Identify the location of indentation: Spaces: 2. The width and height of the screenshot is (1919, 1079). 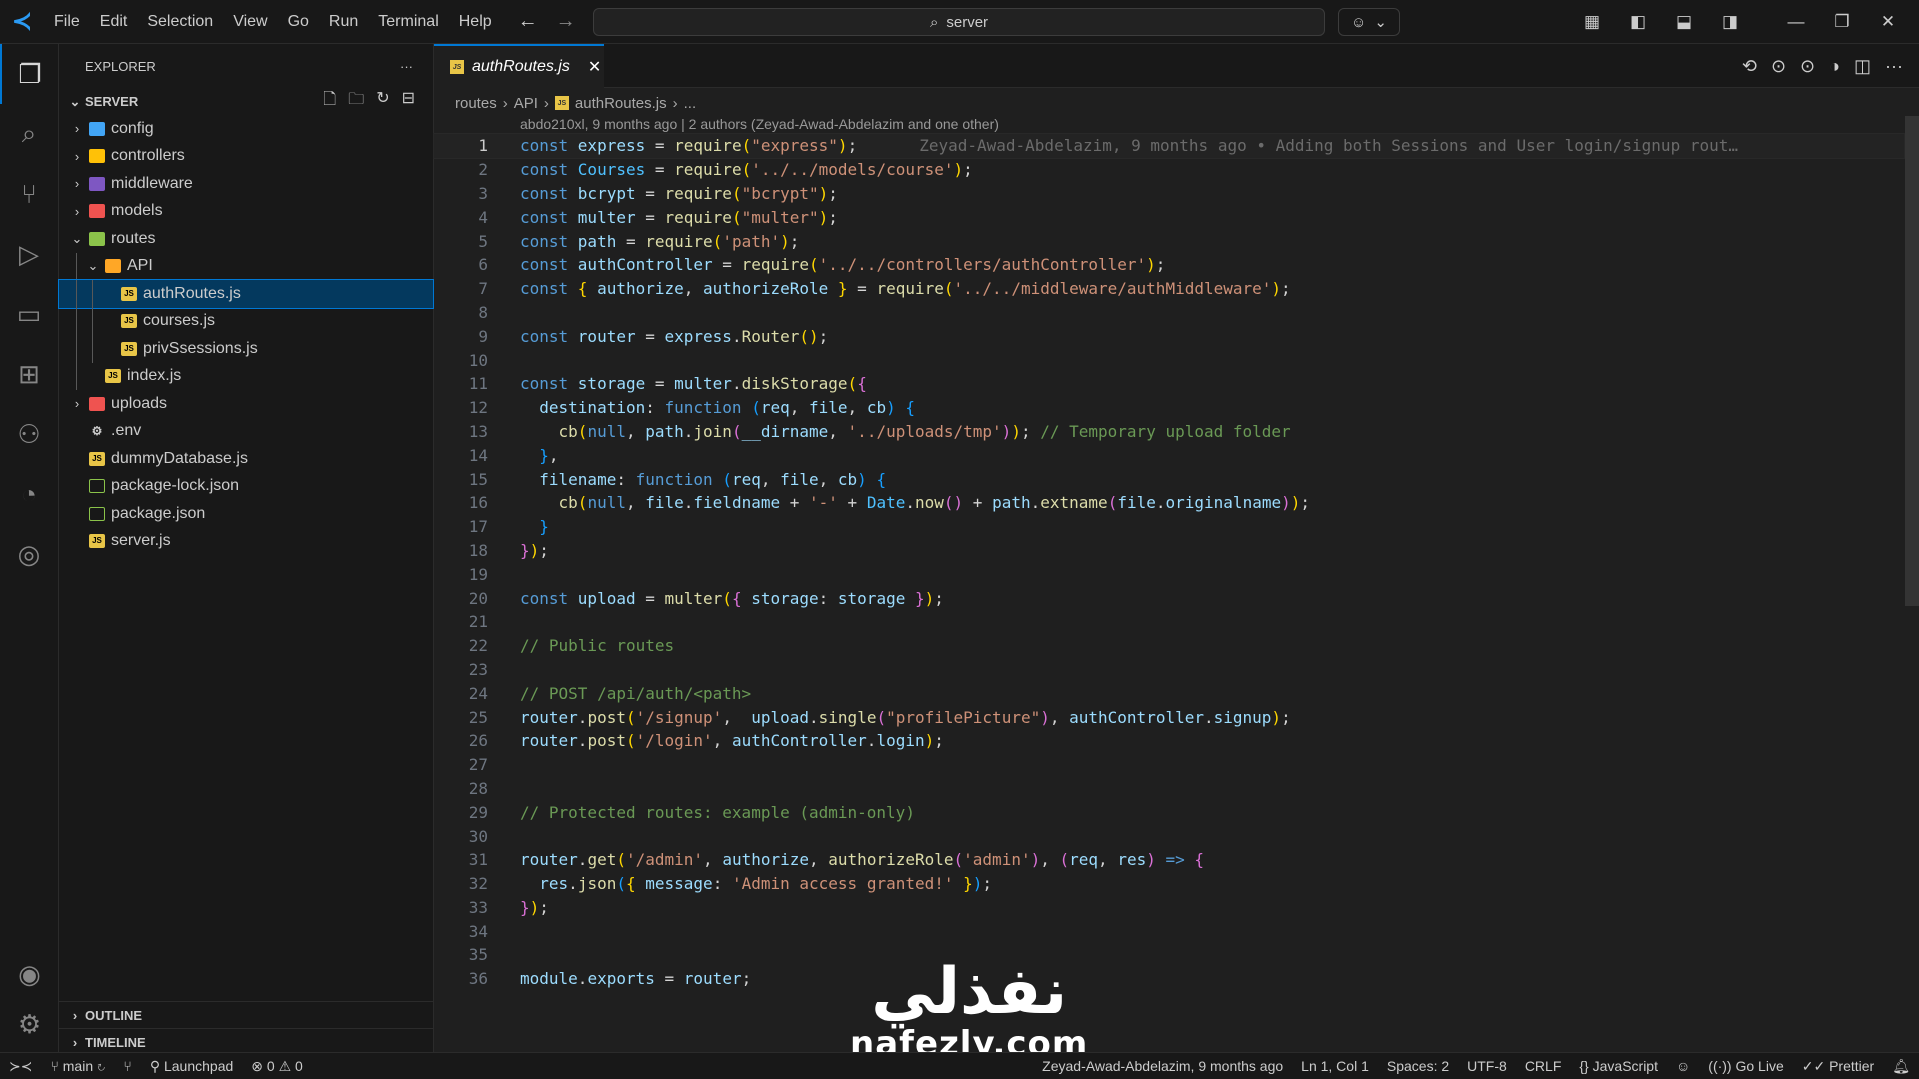
(1418, 1066).